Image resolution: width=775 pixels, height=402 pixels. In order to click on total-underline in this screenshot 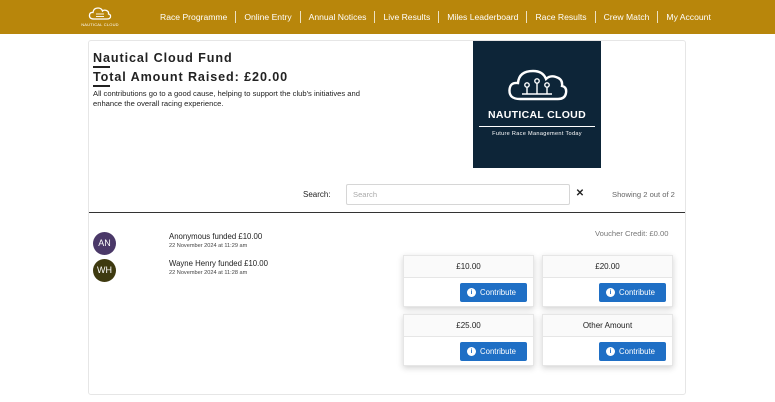, I will do `click(101, 86)`.